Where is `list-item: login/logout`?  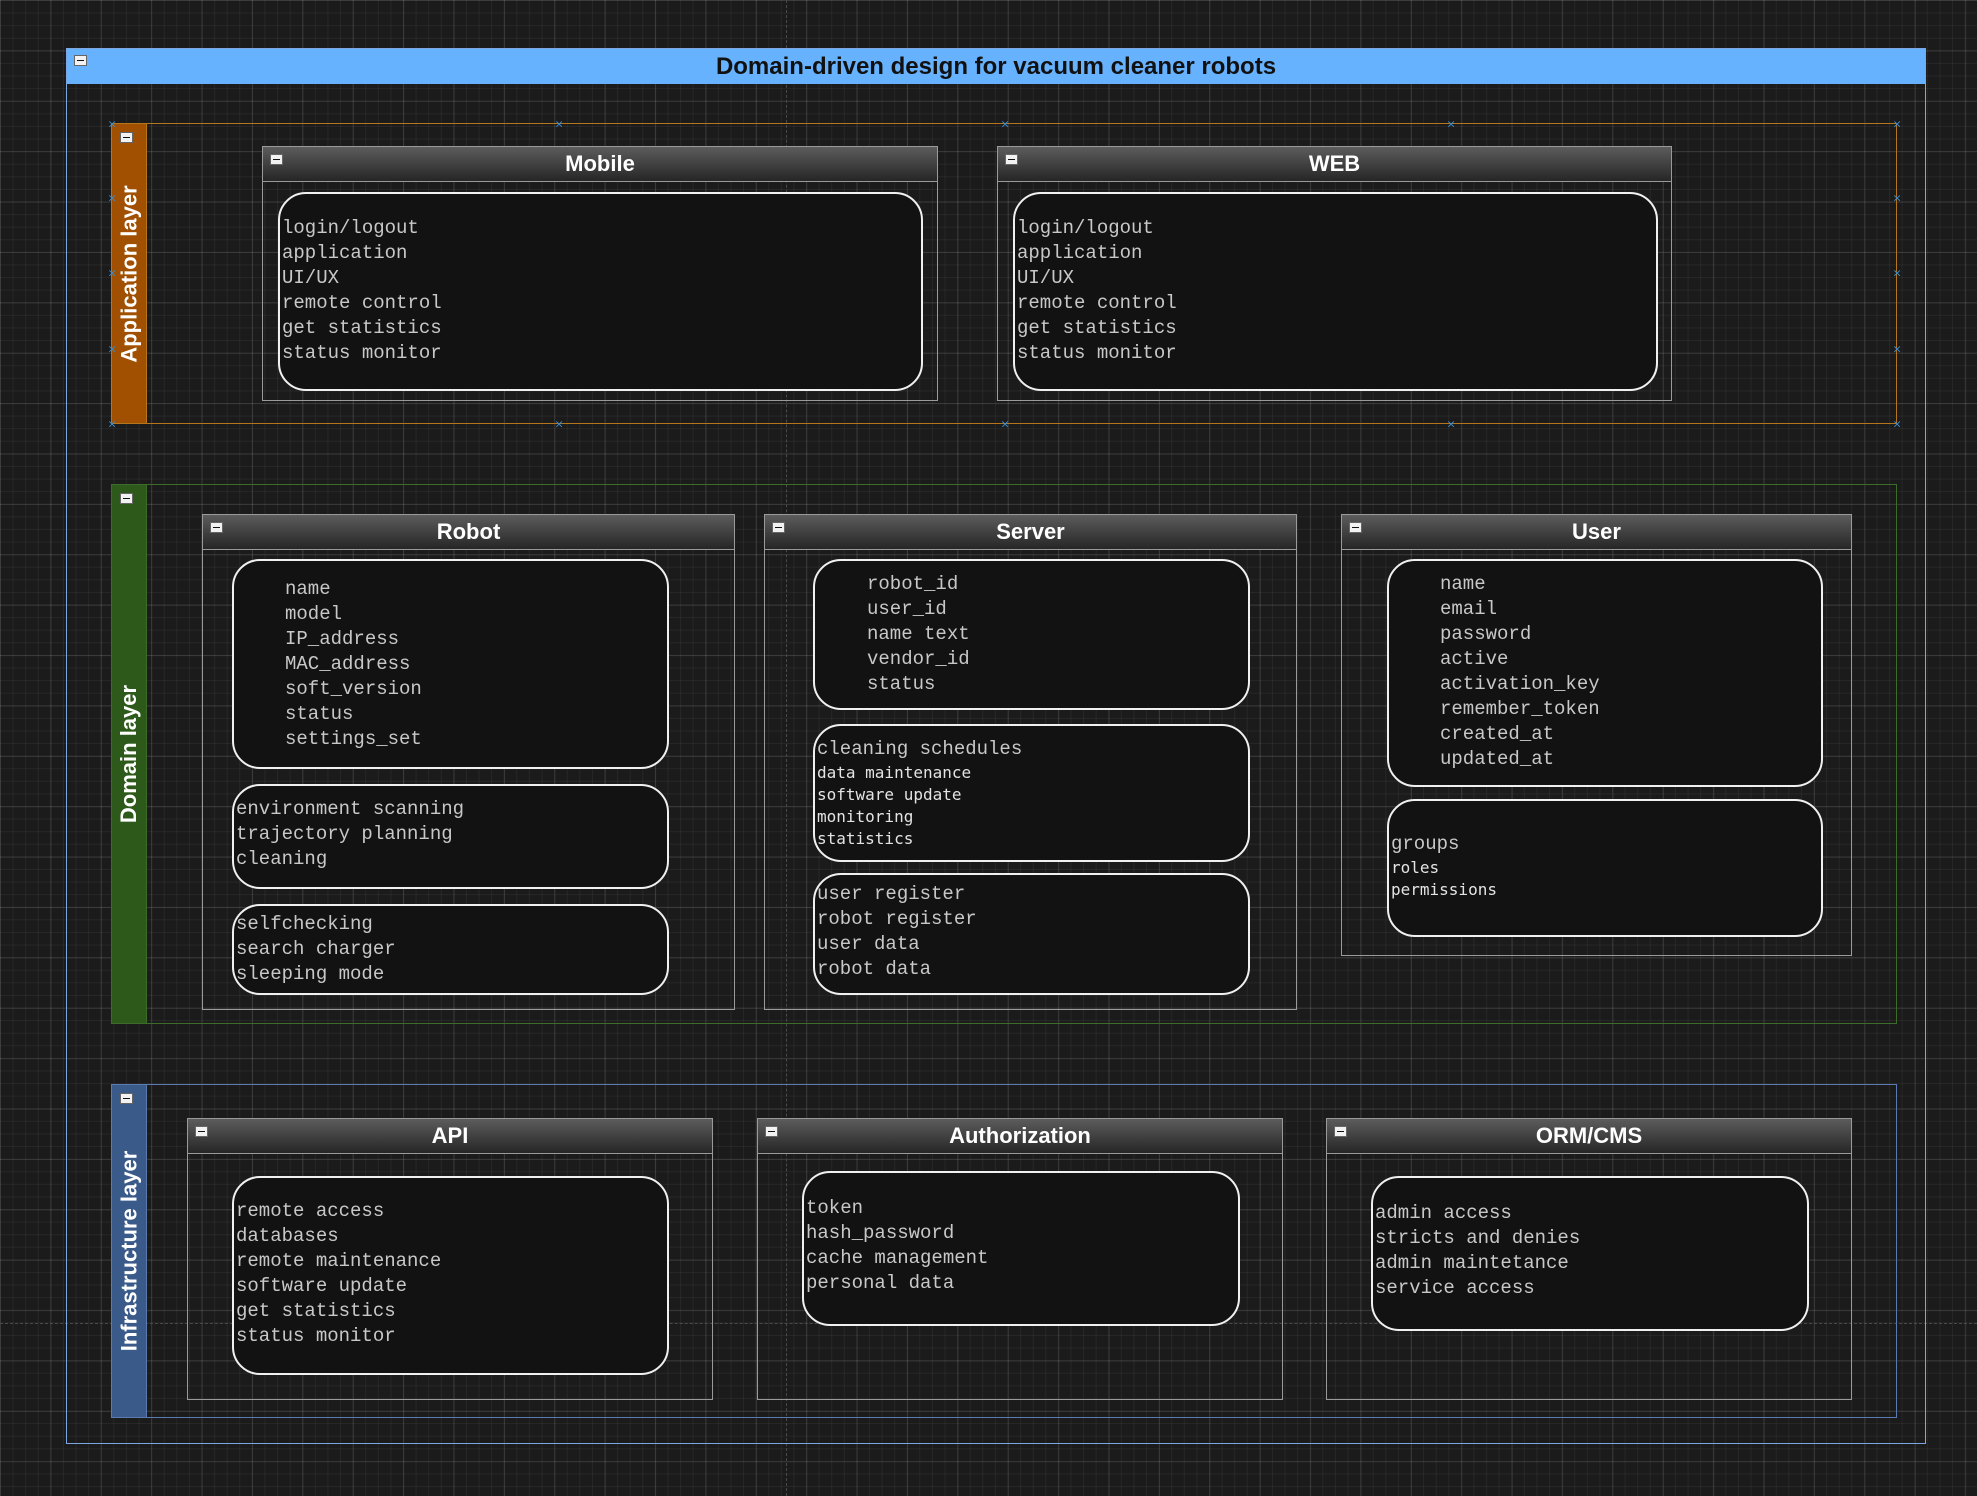
list-item: login/logout is located at coordinates (350, 228).